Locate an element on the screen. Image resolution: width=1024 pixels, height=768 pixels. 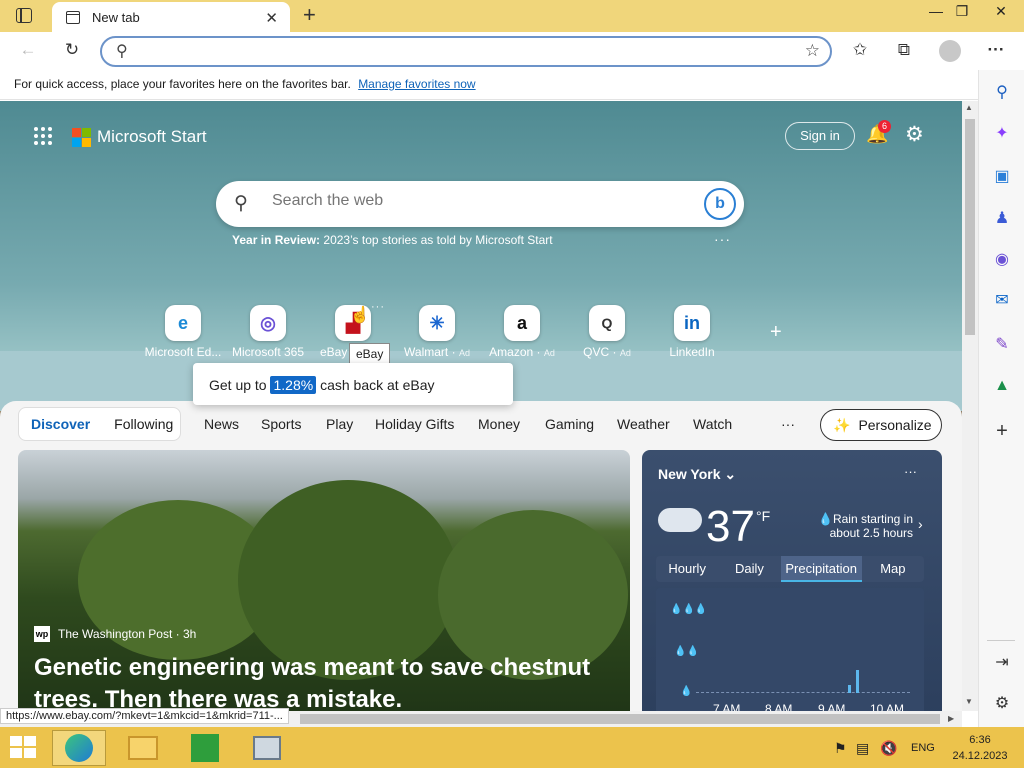
feed-nav-money: Money is located at coordinates (499, 424).